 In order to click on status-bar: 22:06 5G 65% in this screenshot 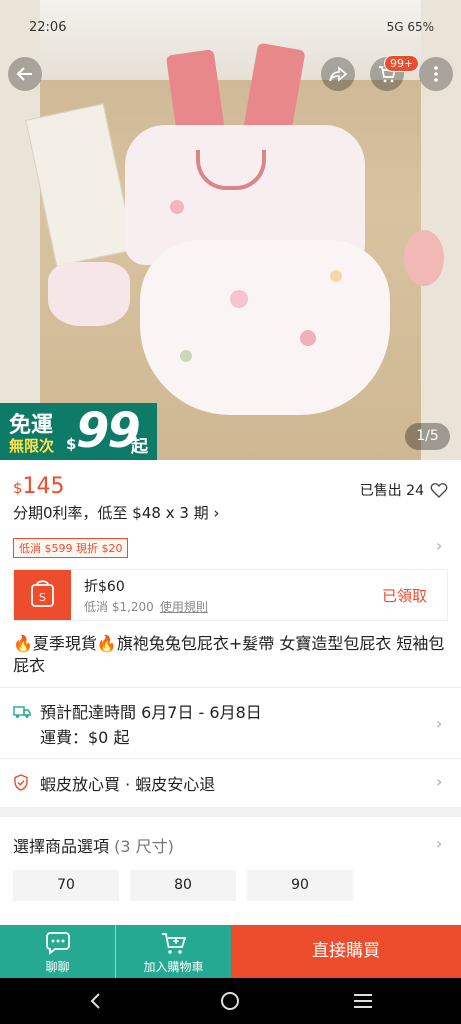, I will do `click(230, 18)`.